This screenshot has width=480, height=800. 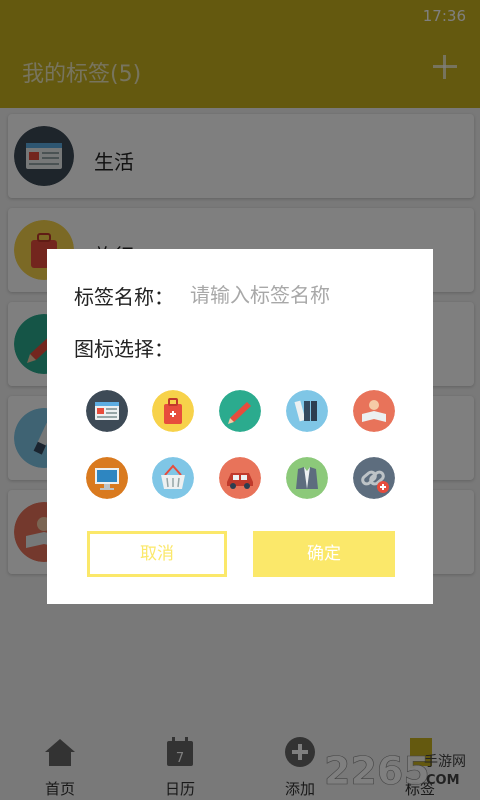 What do you see at coordinates (124, 349) in the screenshot?
I see `icon-select-label: 图标选择：` at bounding box center [124, 349].